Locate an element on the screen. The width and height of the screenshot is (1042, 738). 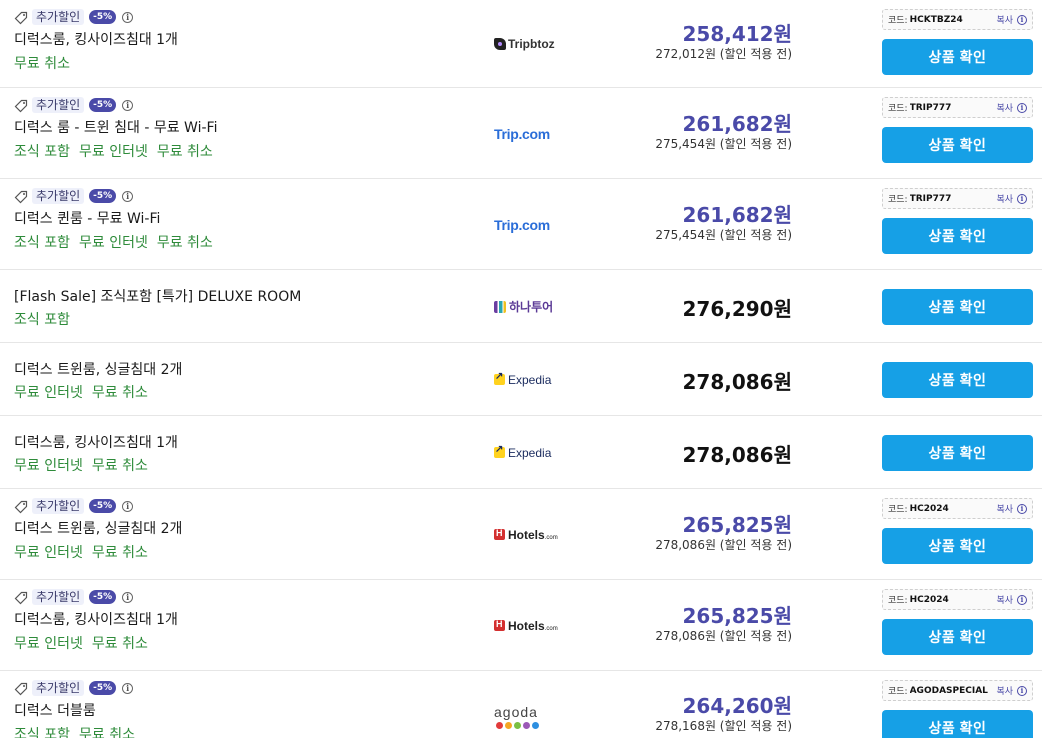
hotels-logo-icon is located at coordinates (499, 534).